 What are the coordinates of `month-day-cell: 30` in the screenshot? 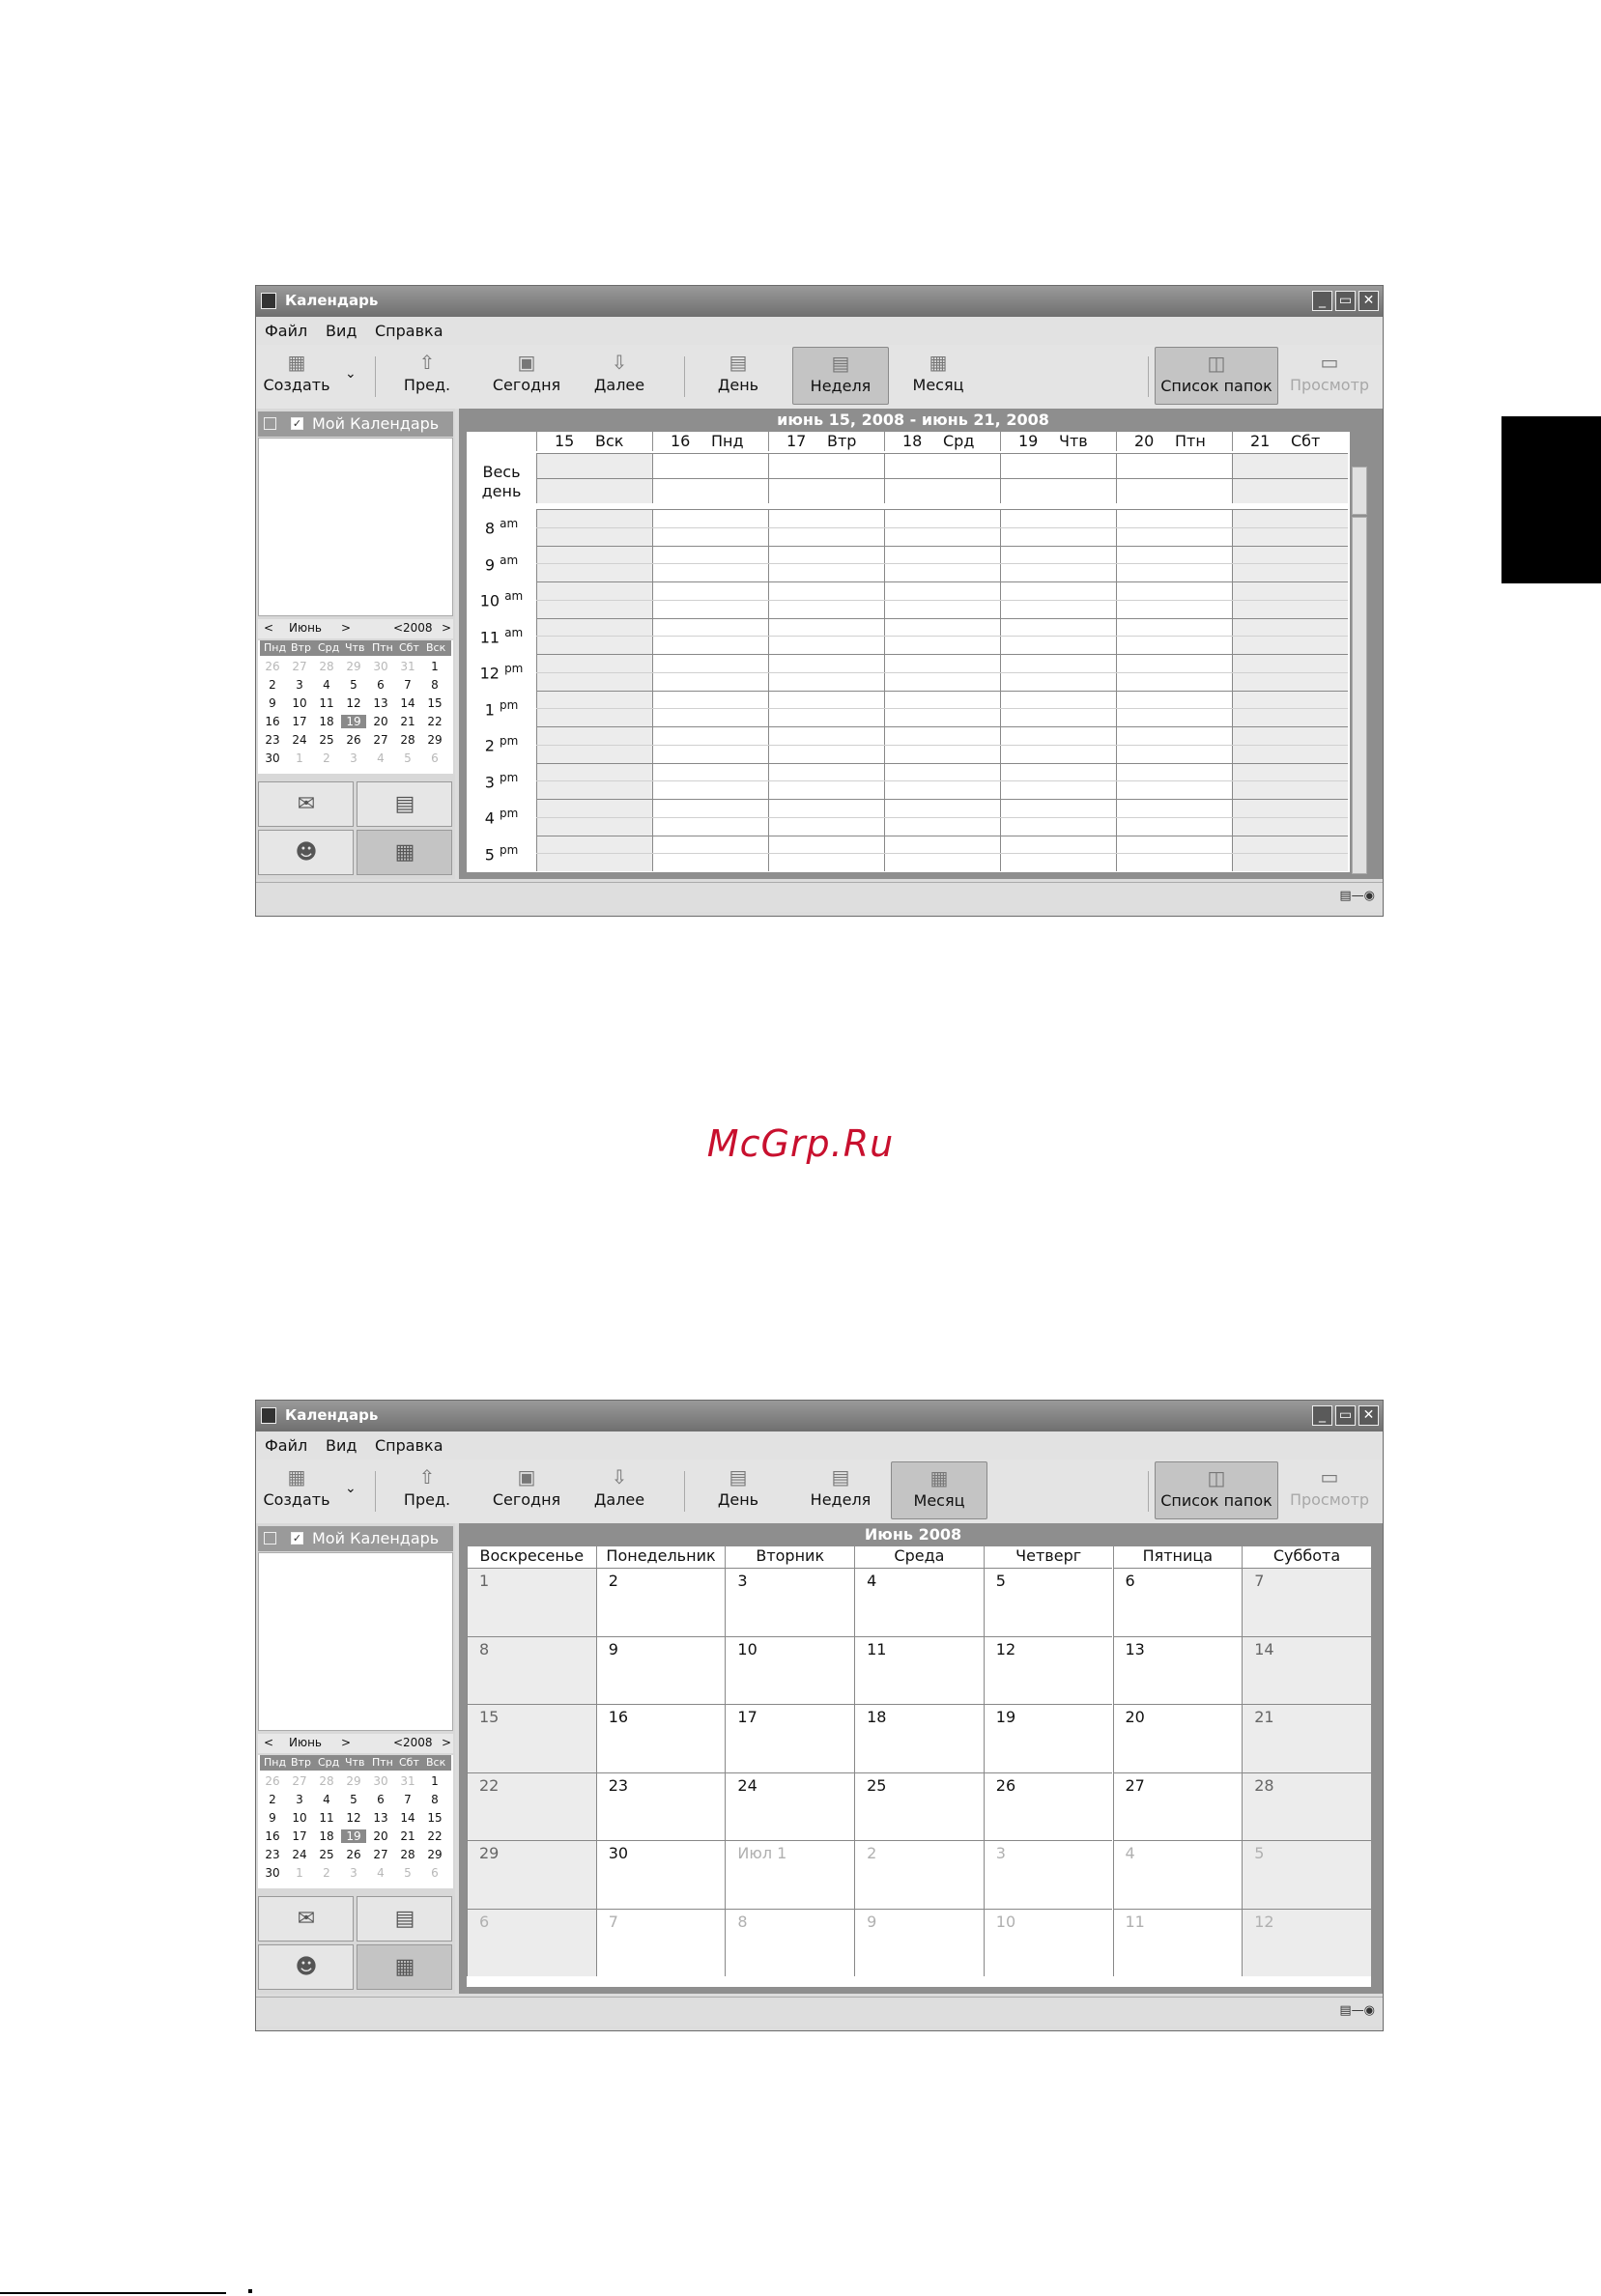 It's located at (660, 1874).